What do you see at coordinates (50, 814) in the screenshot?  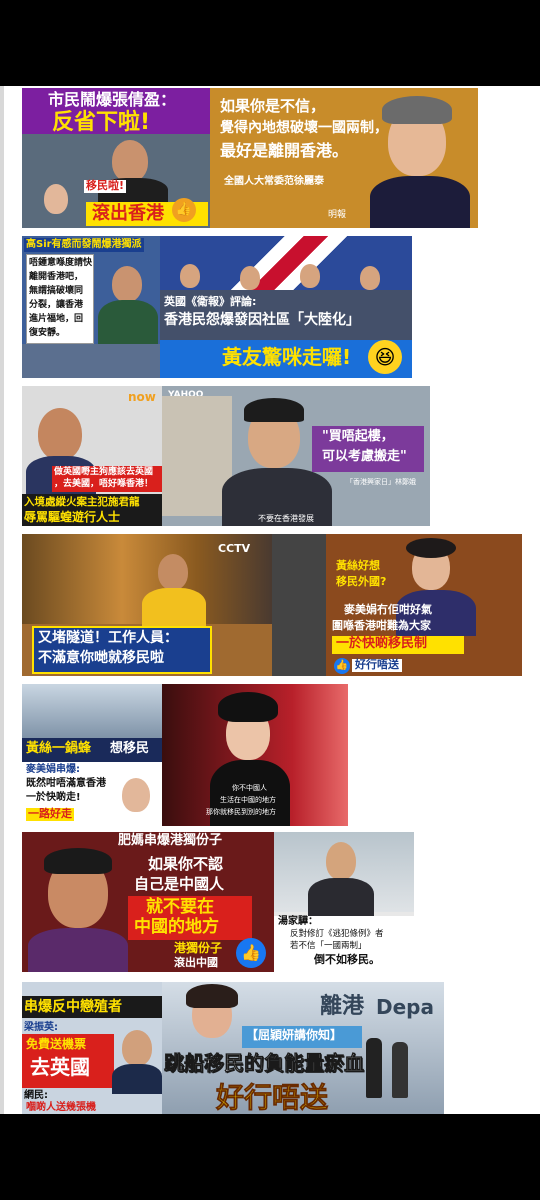 I see `farewell-label: 一路好走` at bounding box center [50, 814].